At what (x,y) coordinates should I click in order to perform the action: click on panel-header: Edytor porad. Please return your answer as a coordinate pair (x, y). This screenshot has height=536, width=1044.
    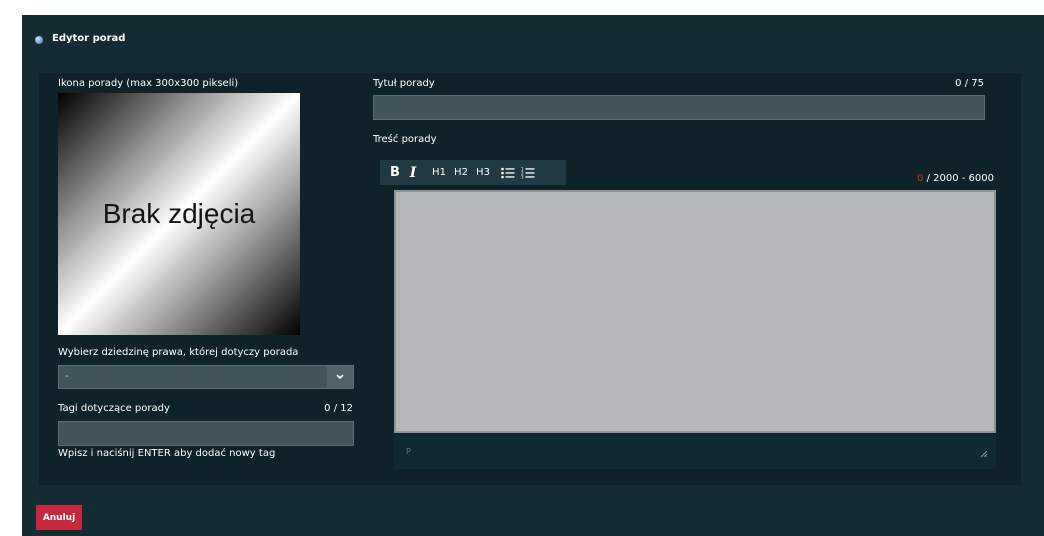
    Looking at the image, I should click on (533, 40).